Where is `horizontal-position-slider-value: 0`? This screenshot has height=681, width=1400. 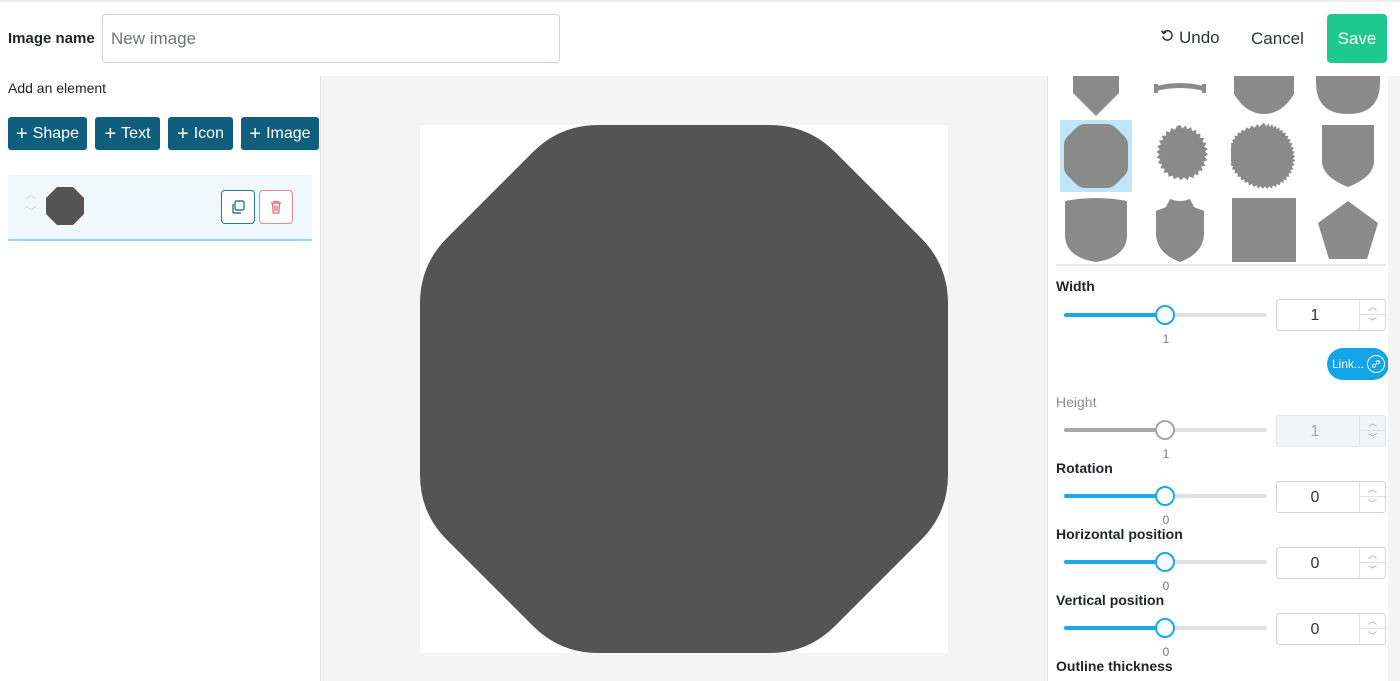
horizontal-position-slider-value: 0 is located at coordinates (1166, 586).